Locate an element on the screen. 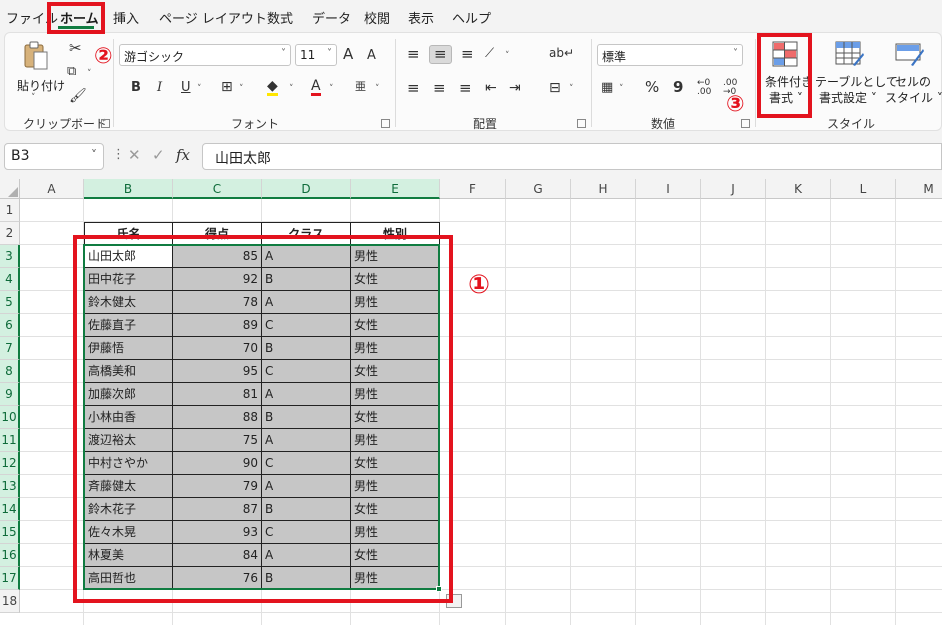  formula-input: 山田太郎 is located at coordinates (572, 156).